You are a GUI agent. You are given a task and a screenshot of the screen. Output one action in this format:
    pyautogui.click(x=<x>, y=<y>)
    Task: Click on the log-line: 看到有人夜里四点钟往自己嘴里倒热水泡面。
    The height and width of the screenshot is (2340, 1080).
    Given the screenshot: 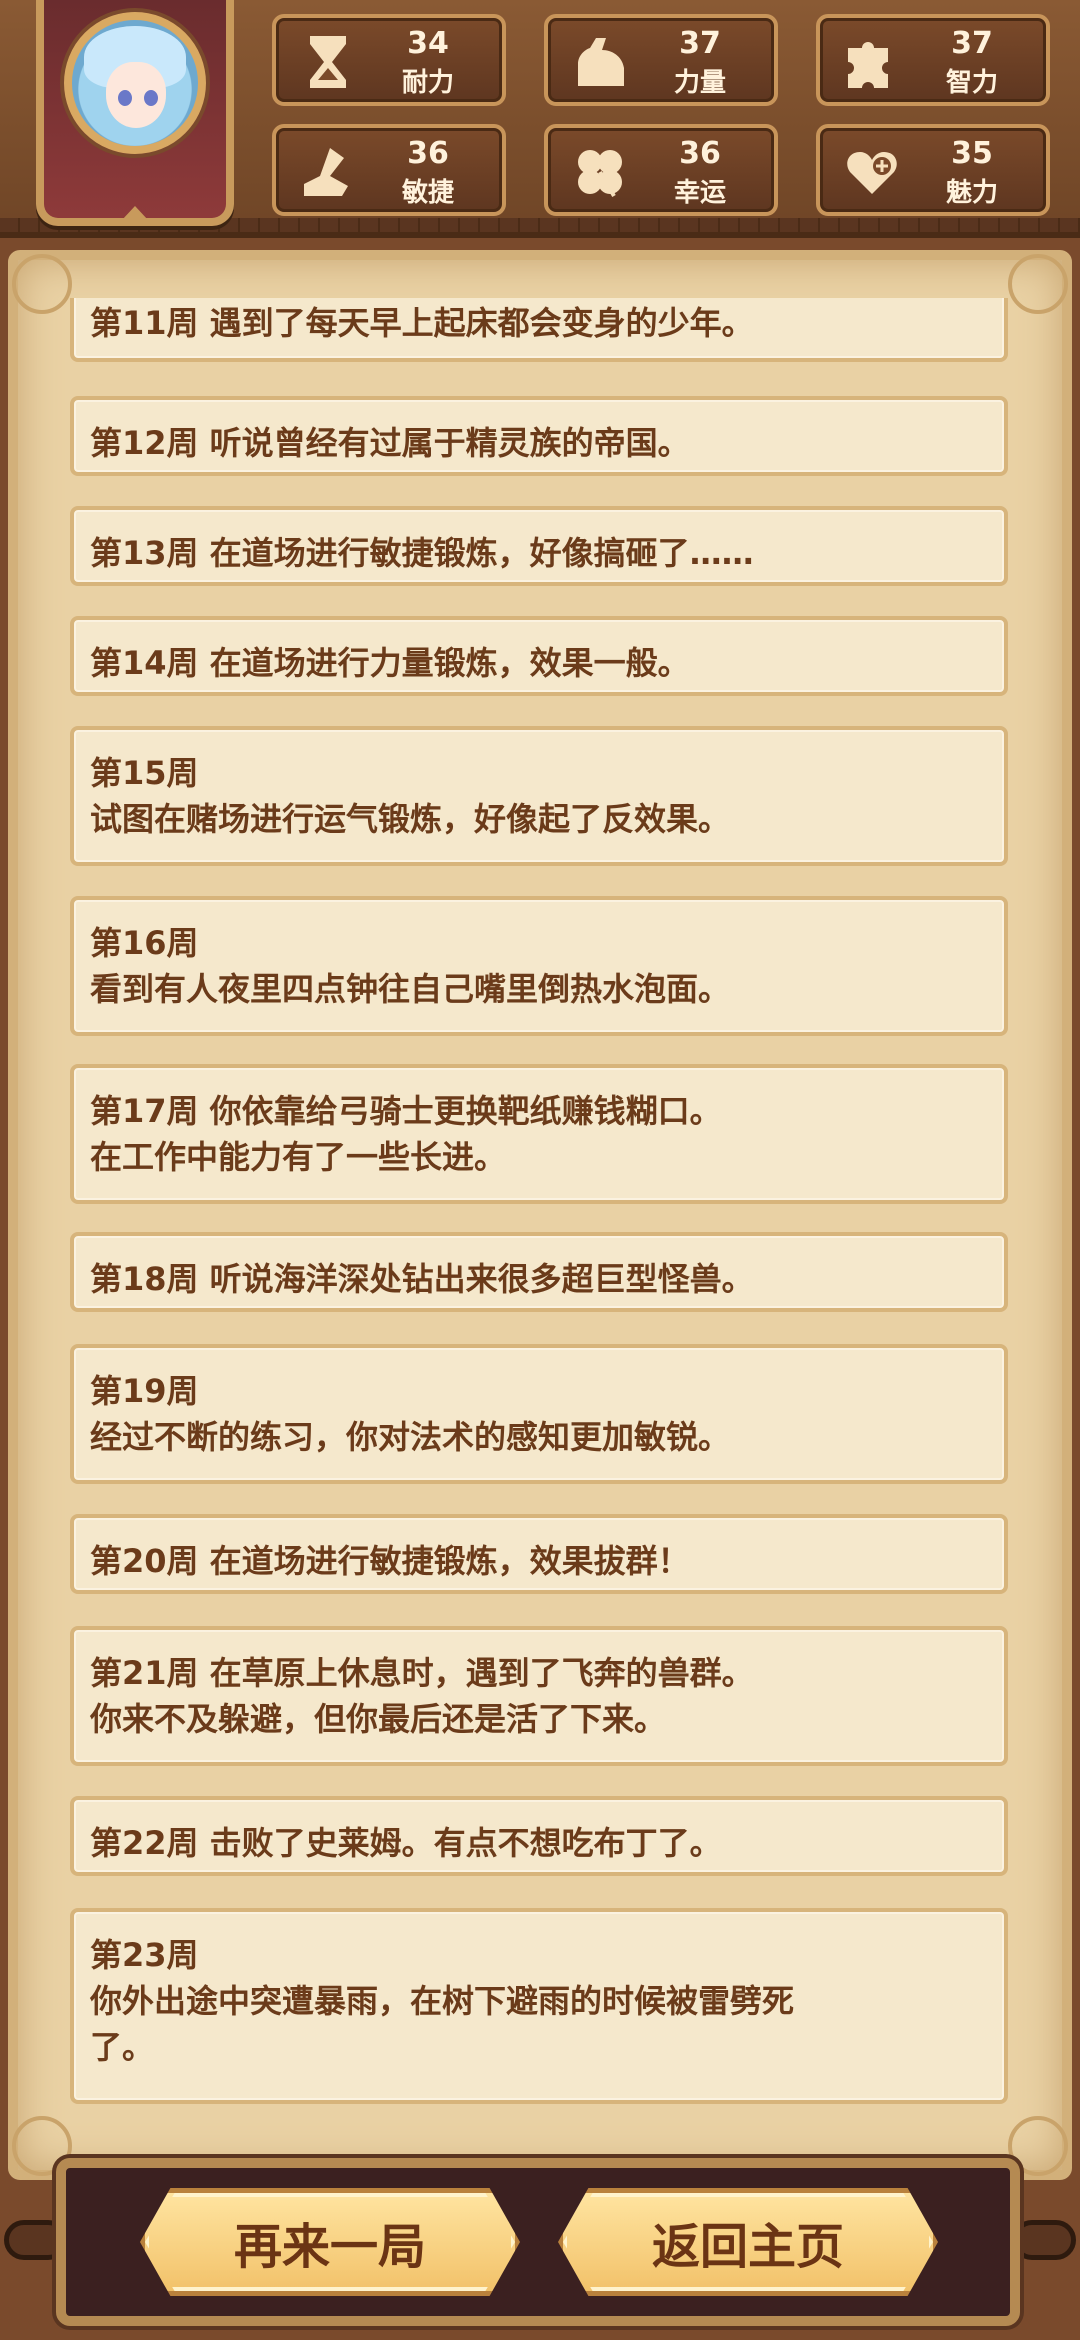 What is the action you would take?
    pyautogui.click(x=410, y=989)
    